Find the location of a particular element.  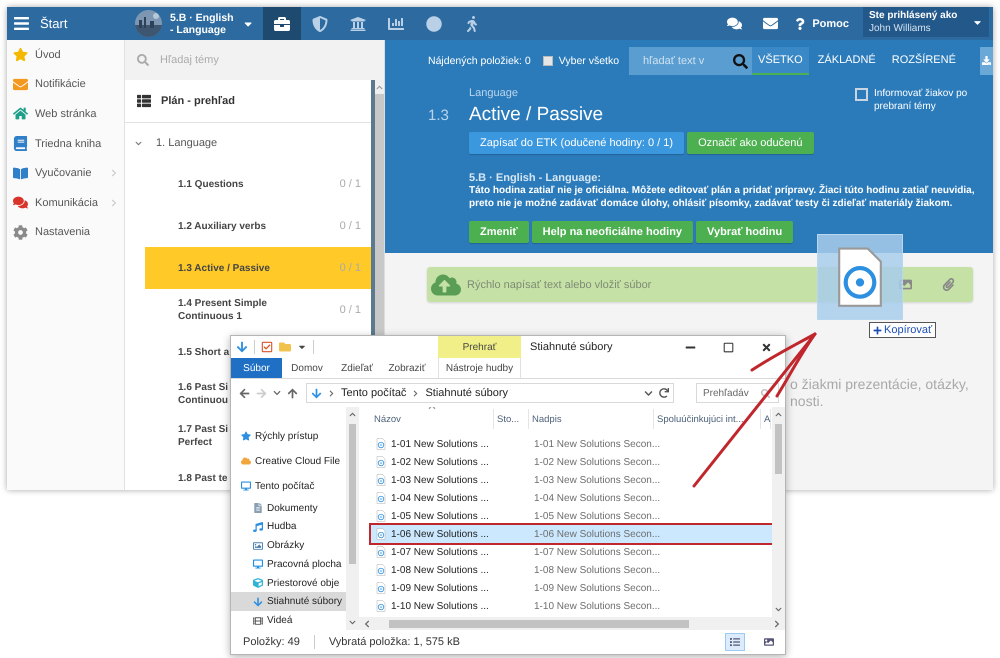

nav-item: Priestorové obje is located at coordinates (288, 583).